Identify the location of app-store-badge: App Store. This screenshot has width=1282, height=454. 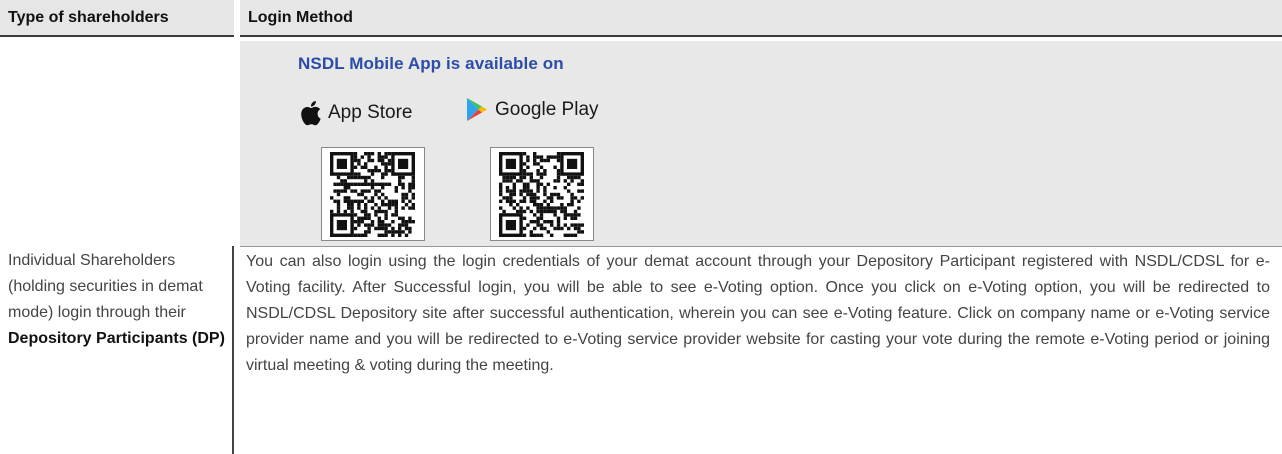
(356, 113).